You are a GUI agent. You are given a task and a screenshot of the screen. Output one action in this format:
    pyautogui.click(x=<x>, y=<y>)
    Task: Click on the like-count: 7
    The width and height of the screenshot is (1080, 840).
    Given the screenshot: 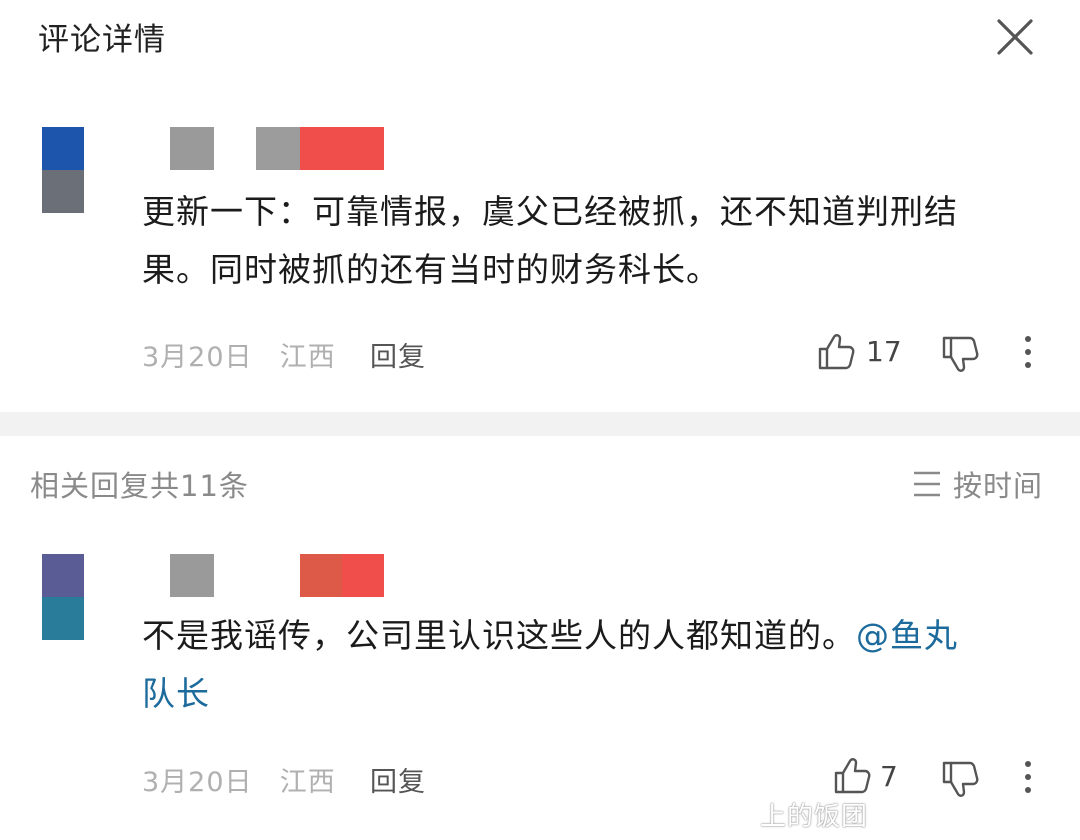 What is the action you would take?
    pyautogui.click(x=889, y=776)
    